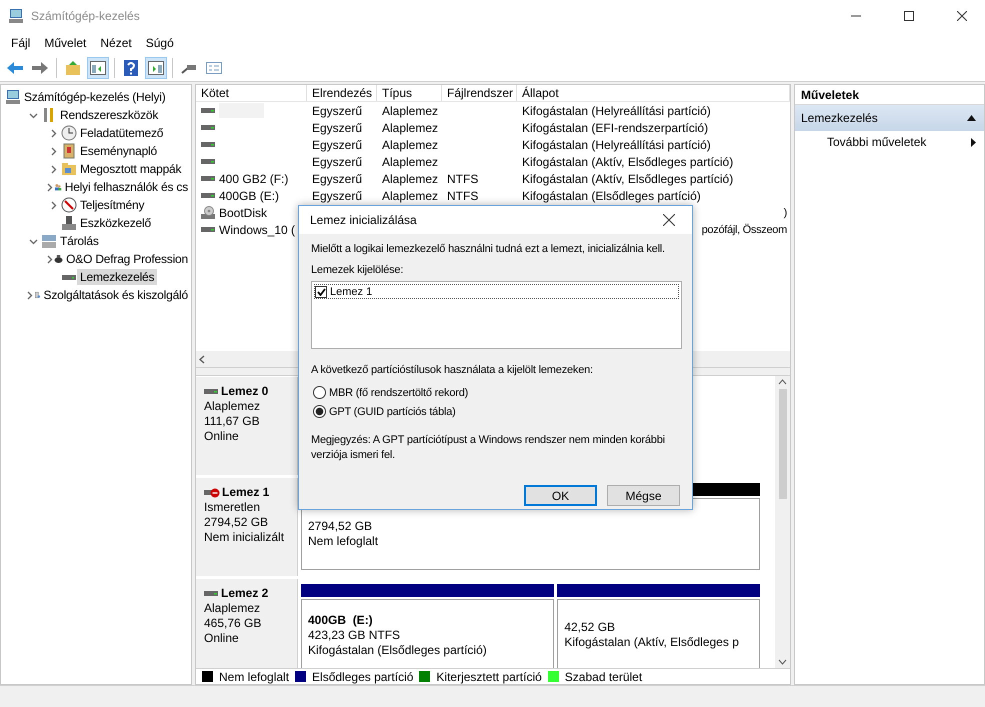 Image resolution: width=985 pixels, height=707 pixels. I want to click on cd-drive-icon, so click(208, 213).